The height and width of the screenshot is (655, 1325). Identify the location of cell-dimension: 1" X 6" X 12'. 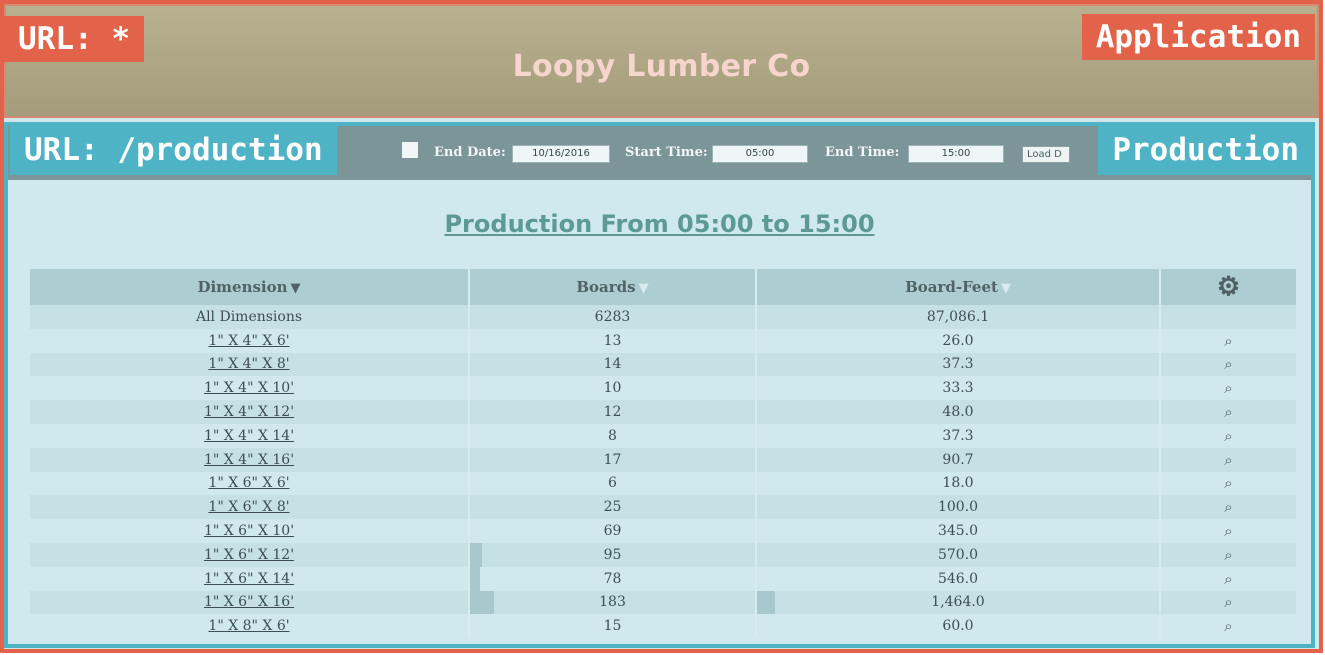
(250, 554).